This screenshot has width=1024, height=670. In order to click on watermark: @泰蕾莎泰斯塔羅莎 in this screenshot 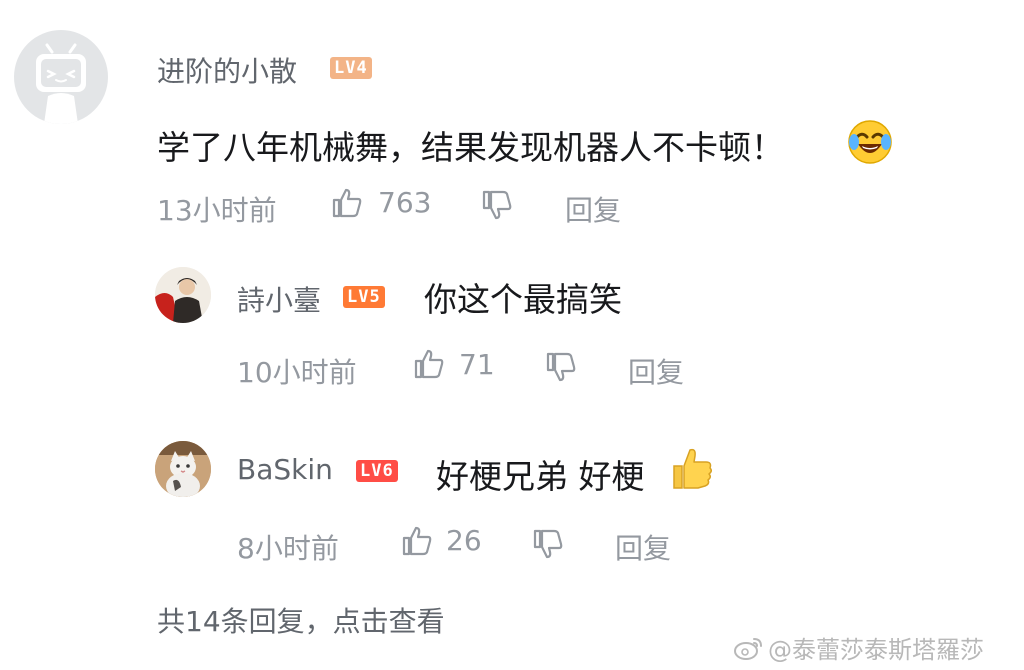, I will do `click(859, 647)`.